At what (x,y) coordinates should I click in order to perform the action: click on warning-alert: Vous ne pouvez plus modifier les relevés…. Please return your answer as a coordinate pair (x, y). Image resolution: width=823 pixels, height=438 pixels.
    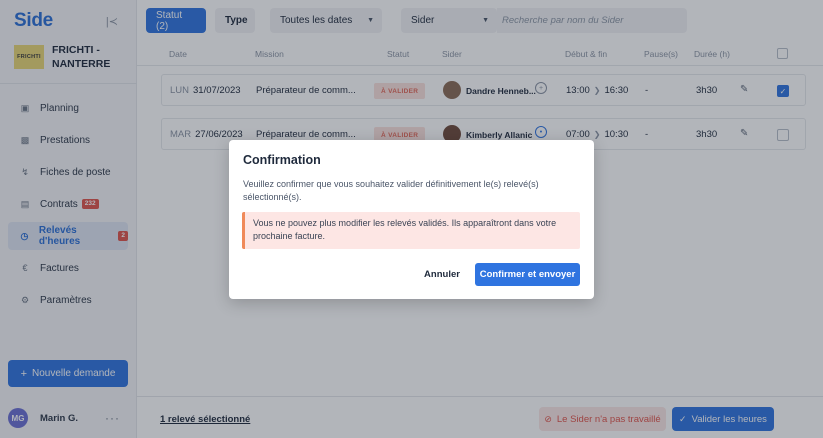
    Looking at the image, I should click on (411, 230).